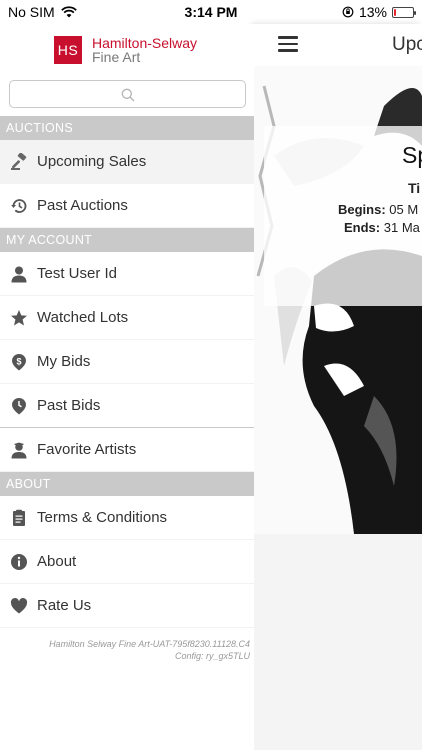 Image resolution: width=422 pixels, height=750 pixels. What do you see at coordinates (145, 43) in the screenshot?
I see `brand-name: Hamilton-Selway` at bounding box center [145, 43].